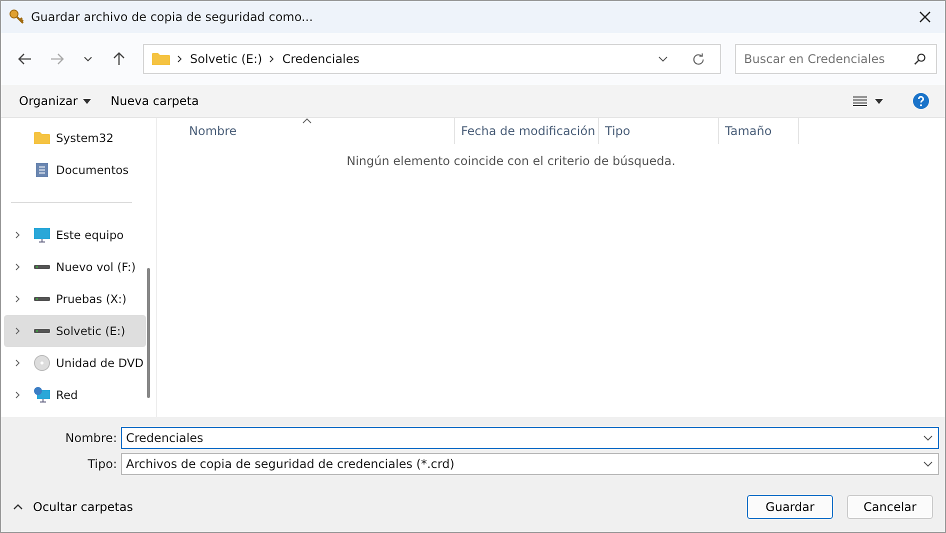  What do you see at coordinates (119, 59) in the screenshot?
I see `up-arrow-icon` at bounding box center [119, 59].